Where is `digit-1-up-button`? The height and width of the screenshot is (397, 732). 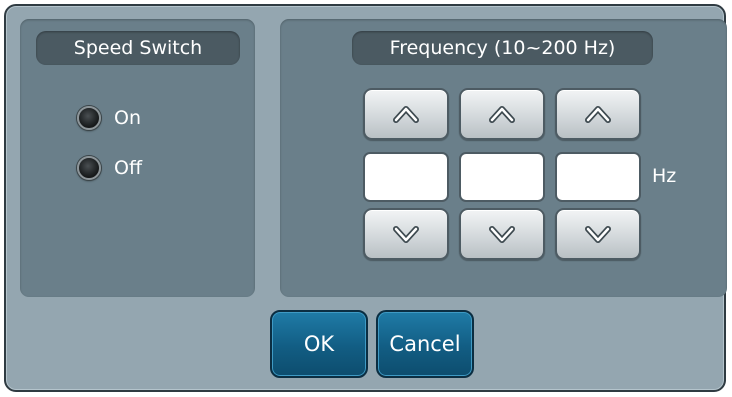 digit-1-up-button is located at coordinates (406, 114).